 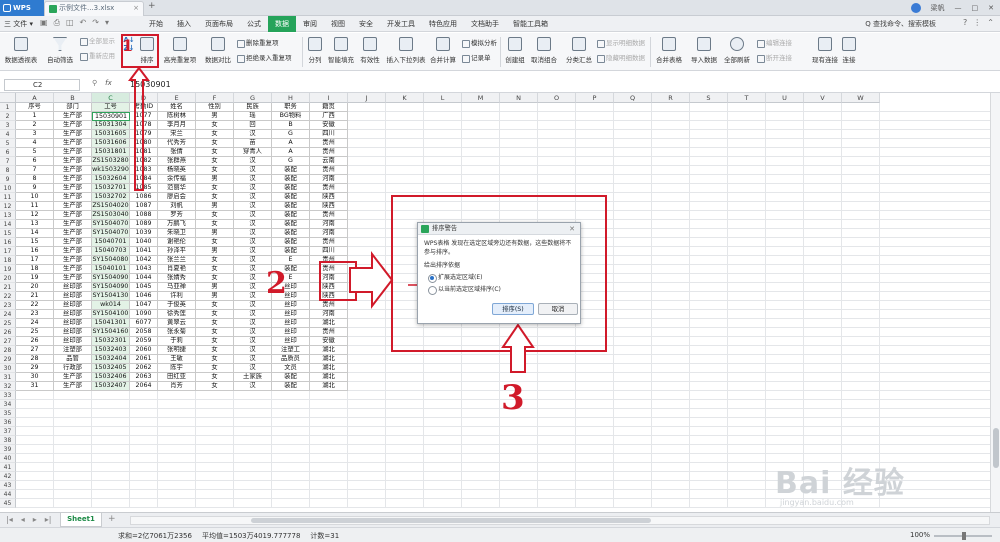 I want to click on dialog-message: WPS表格 发现在选定区域旁边还有数据，这些数据将不参与排序。, so click(x=498, y=248).